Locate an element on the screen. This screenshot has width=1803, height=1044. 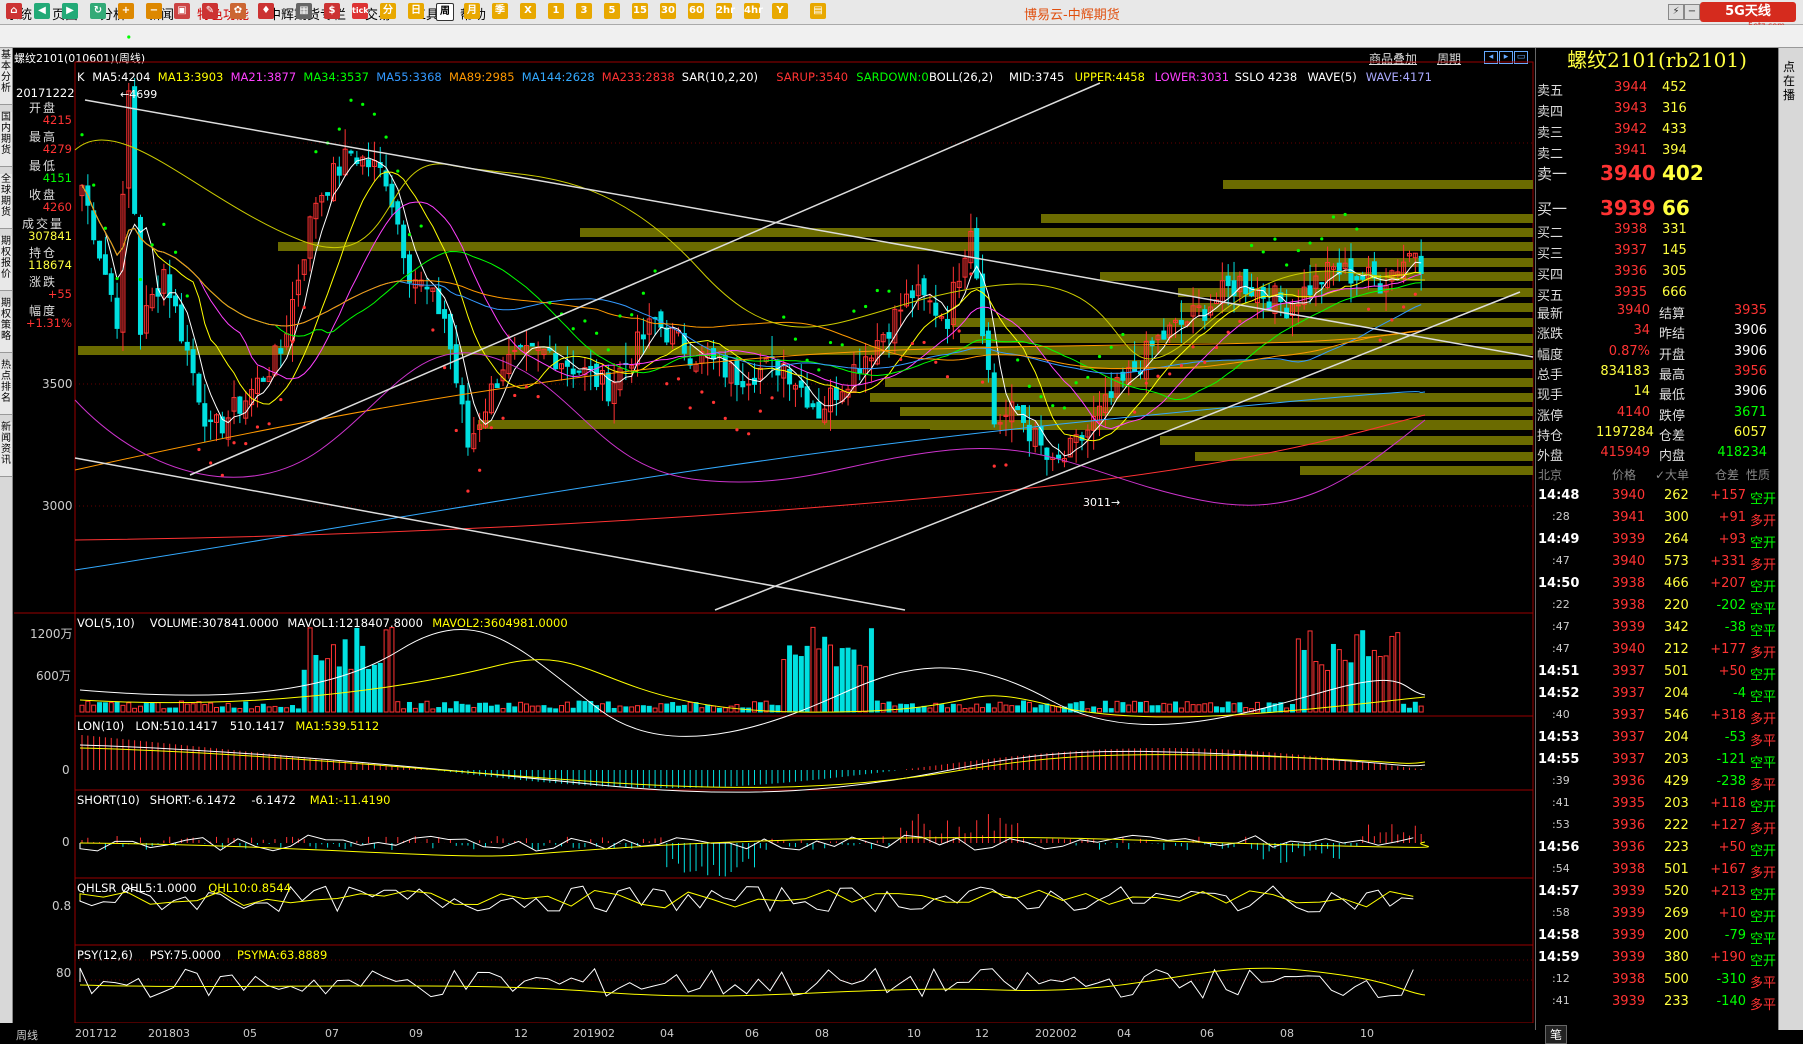
info-date: 20171222 is located at coordinates (45, 93).